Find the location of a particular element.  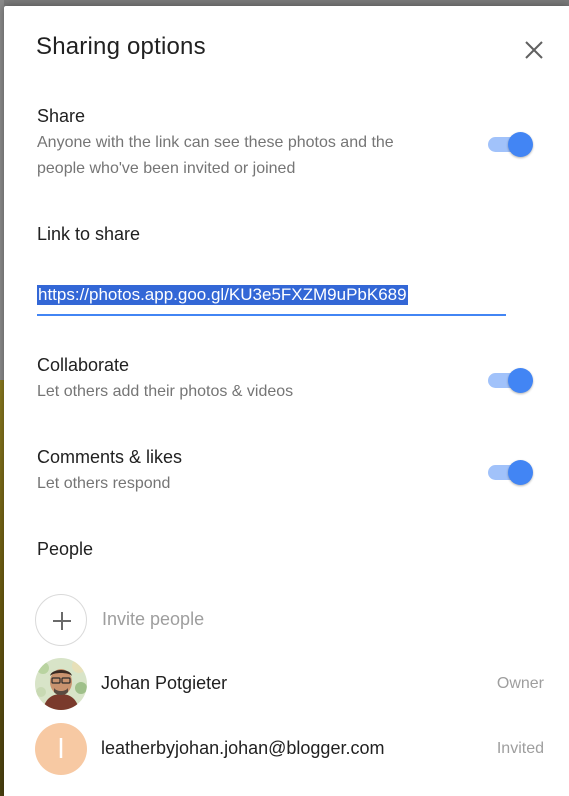

invite-people-button: Invite people is located at coordinates (184, 620).